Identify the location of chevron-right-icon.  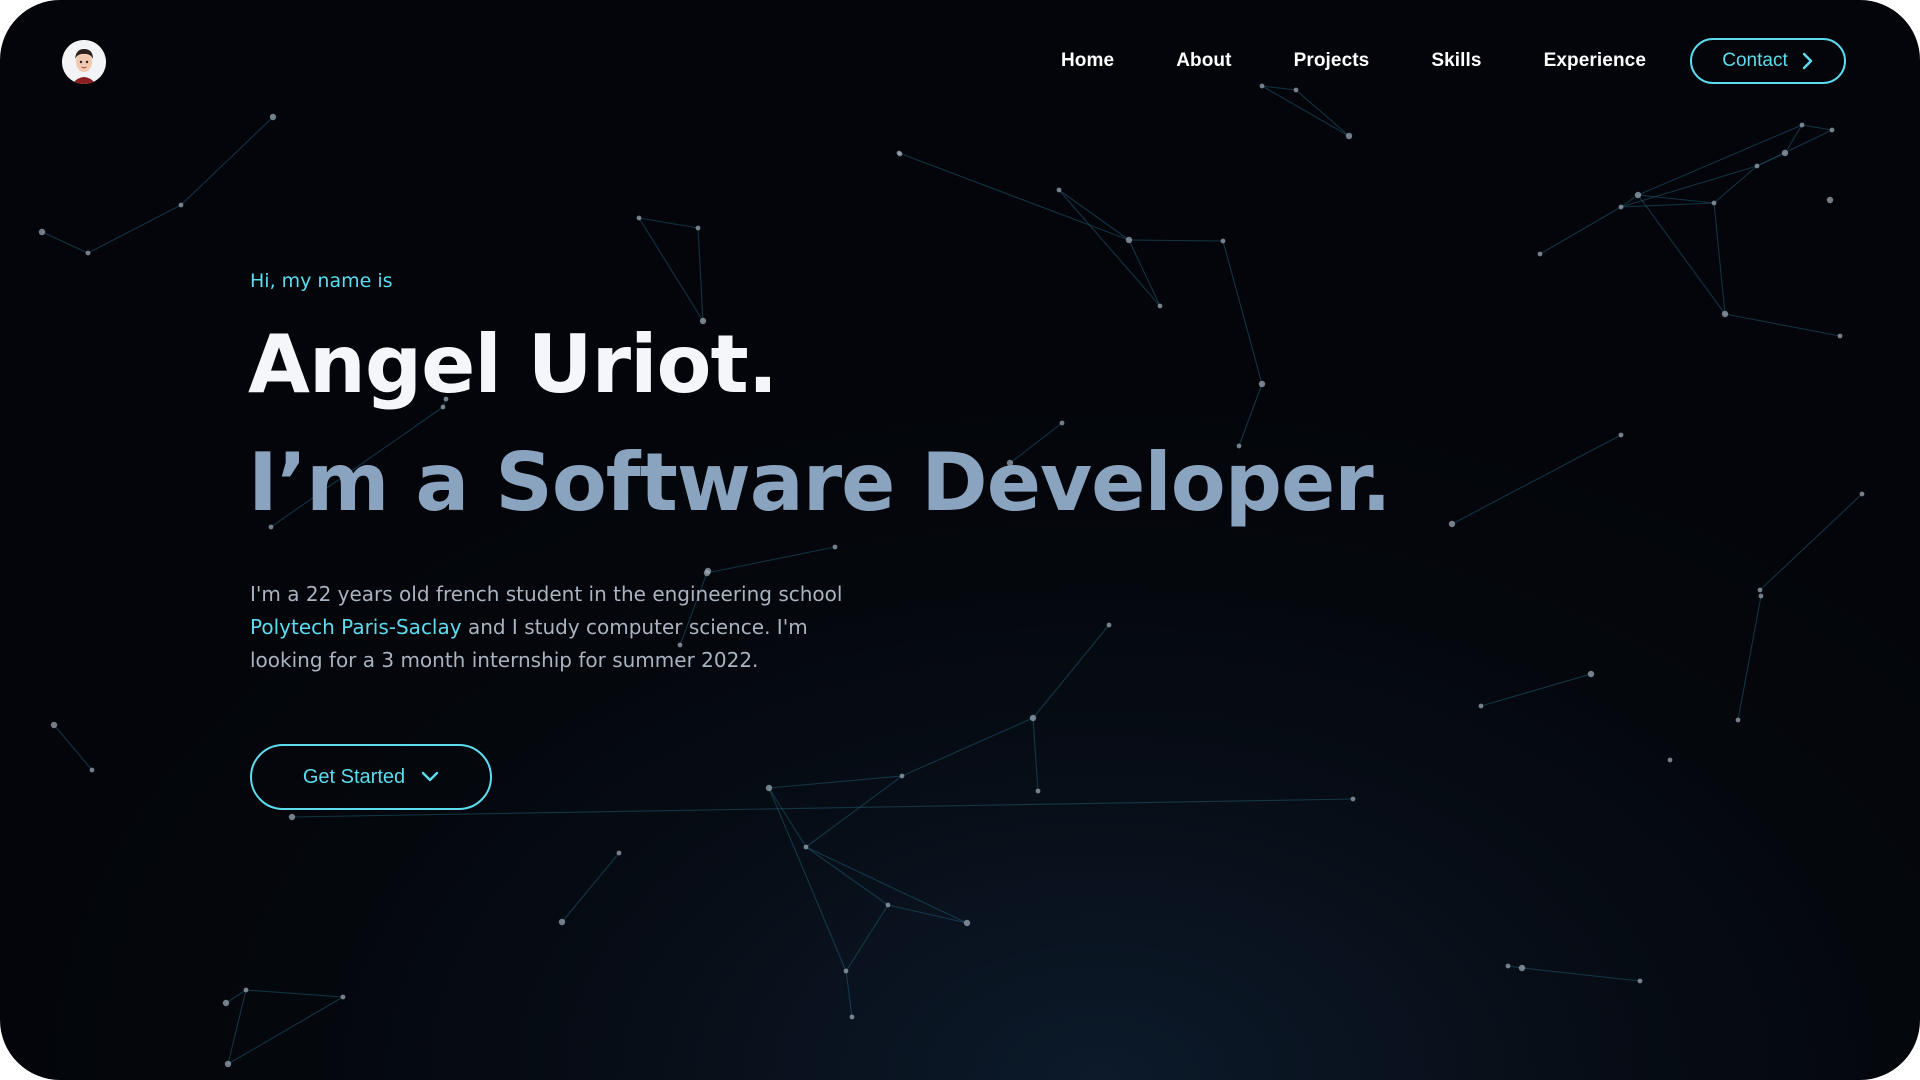
(1807, 61).